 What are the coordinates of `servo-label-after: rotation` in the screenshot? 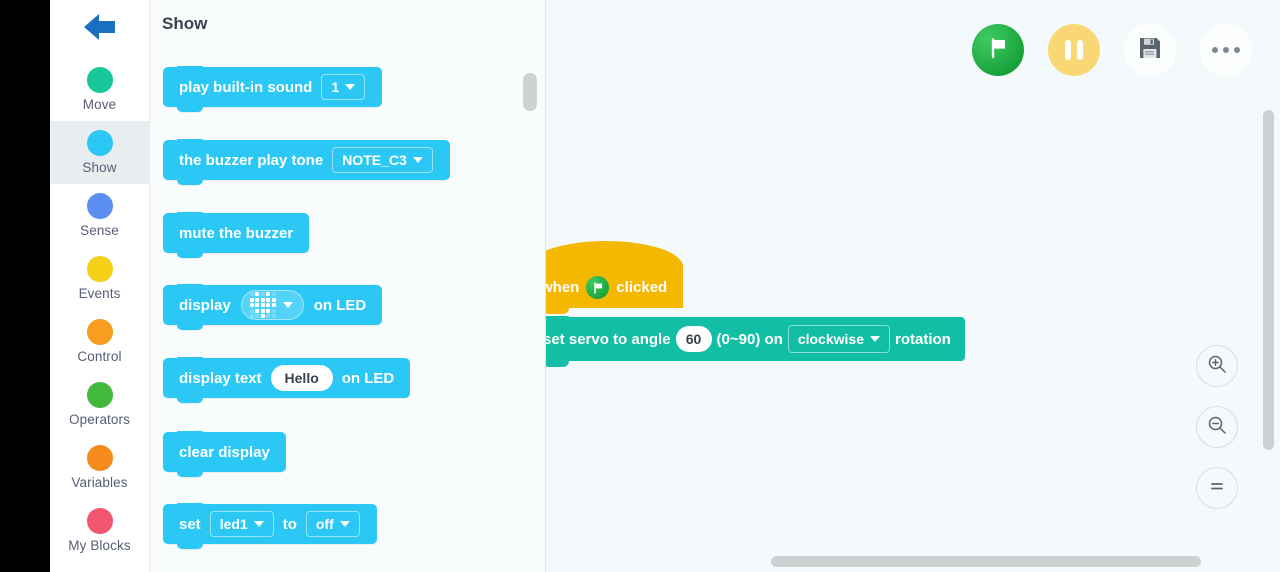 It's located at (922, 339).